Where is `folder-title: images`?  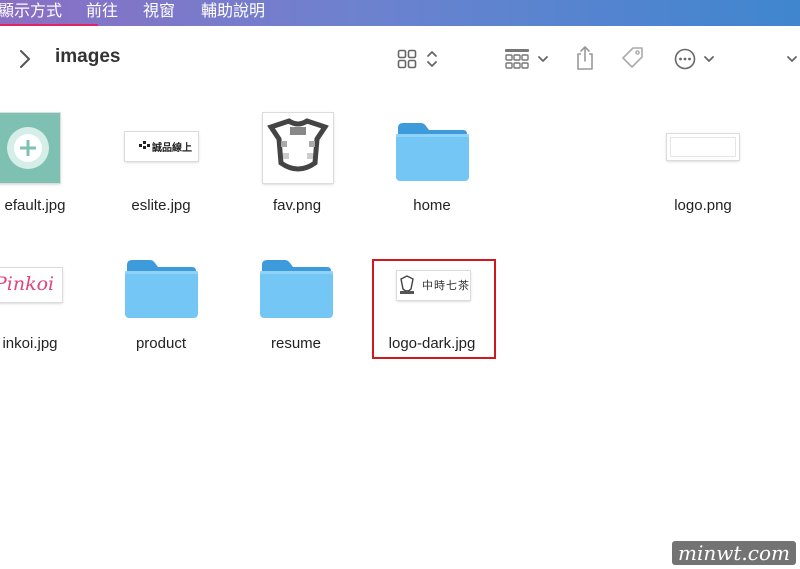
folder-title: images is located at coordinates (88, 56).